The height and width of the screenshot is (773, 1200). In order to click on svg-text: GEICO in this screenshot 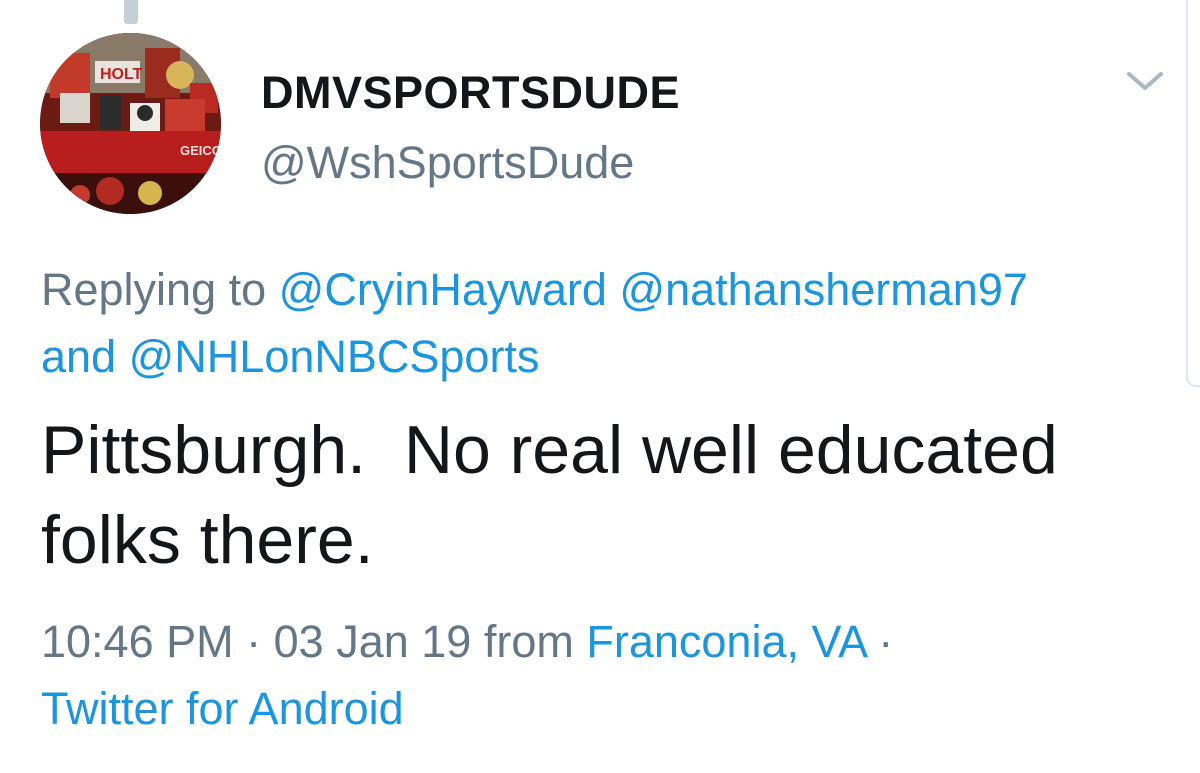, I will do `click(200, 150)`.